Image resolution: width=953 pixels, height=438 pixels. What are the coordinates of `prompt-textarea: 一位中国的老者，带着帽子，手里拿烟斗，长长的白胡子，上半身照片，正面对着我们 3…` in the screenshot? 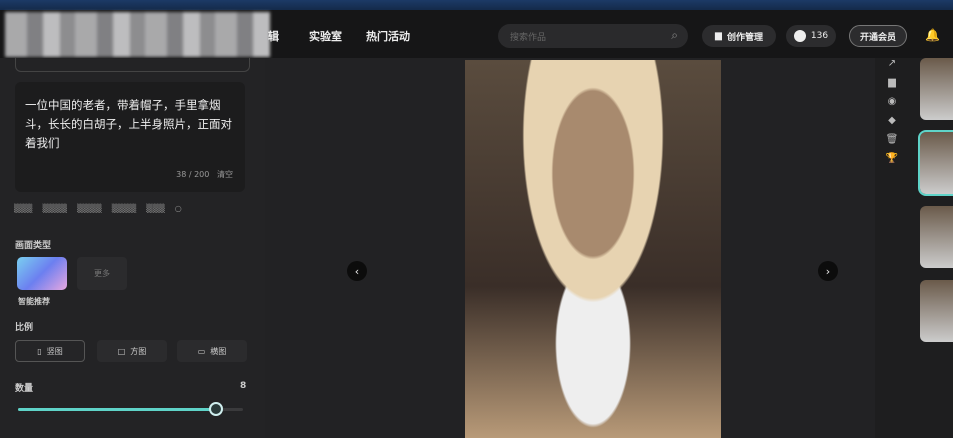 It's located at (130, 137).